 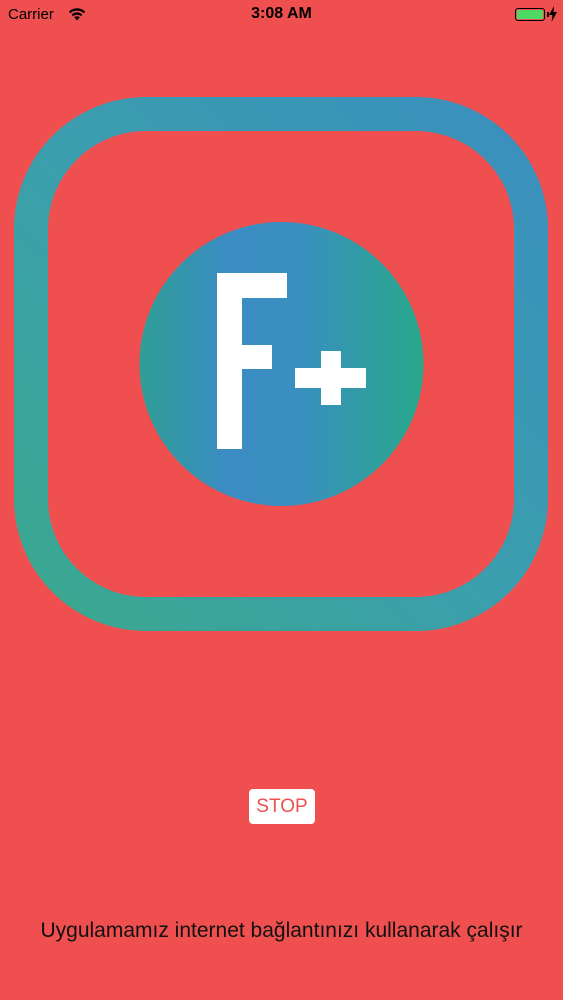 I want to click on battery-icon, so click(x=530, y=14).